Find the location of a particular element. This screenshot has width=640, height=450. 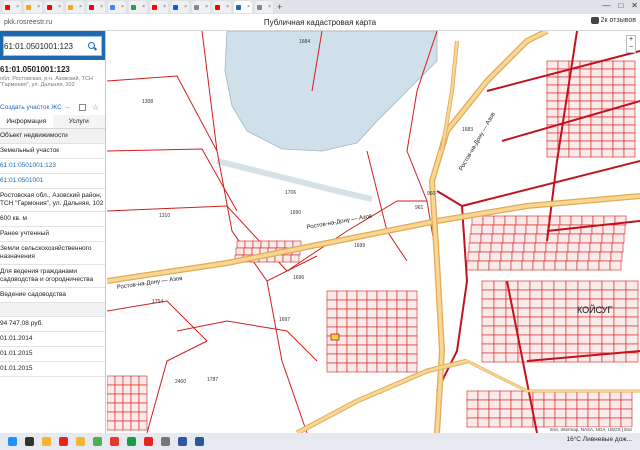

tab-info: Информация is located at coordinates (26, 121).